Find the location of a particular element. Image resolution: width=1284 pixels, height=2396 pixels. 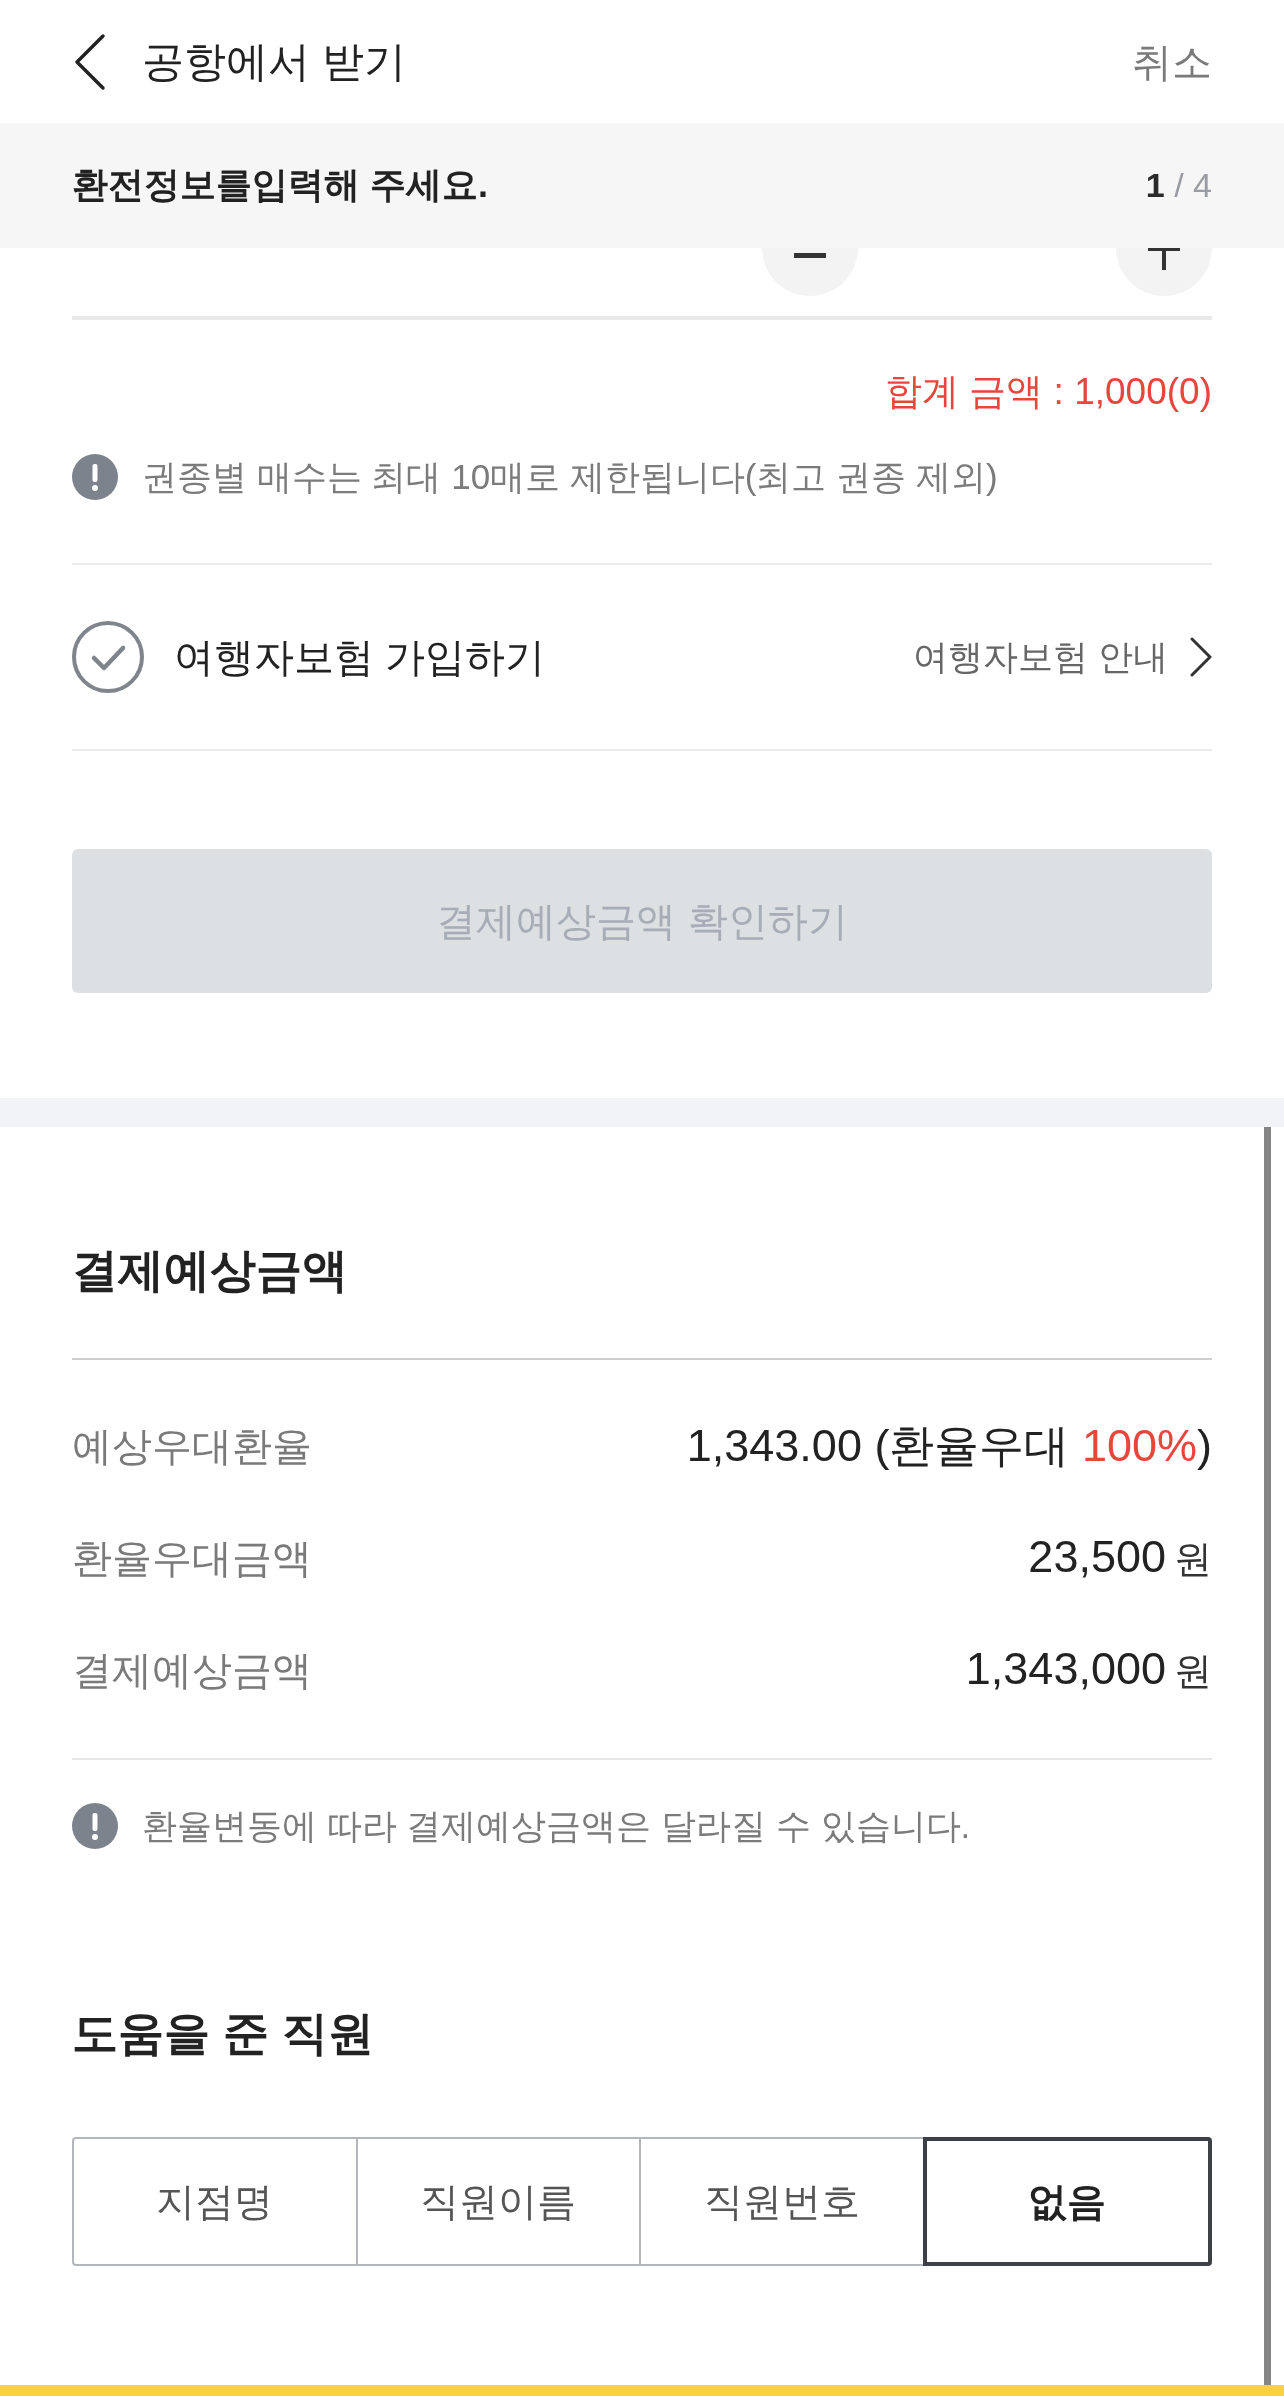

back-button is located at coordinates (89, 61).